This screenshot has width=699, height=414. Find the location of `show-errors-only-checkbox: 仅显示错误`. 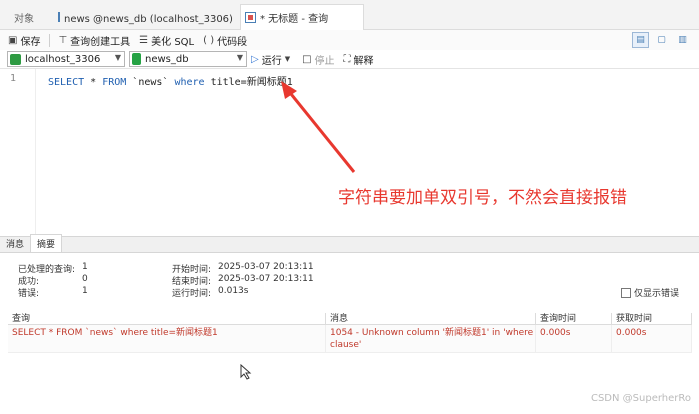

show-errors-only-checkbox: 仅显示错误 is located at coordinates (650, 292).